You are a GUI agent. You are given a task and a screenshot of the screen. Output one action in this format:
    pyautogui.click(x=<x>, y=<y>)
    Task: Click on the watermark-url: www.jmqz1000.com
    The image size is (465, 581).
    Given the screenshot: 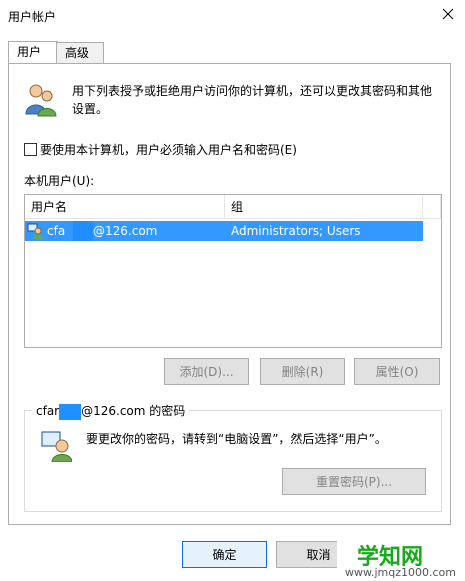 What is the action you would take?
    pyautogui.click(x=400, y=572)
    